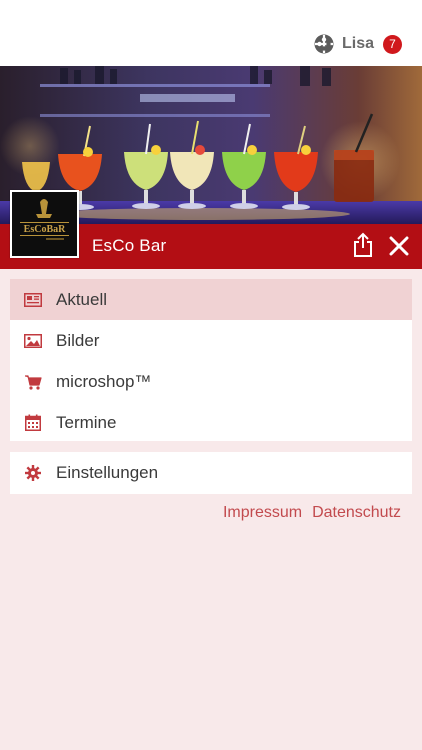 This screenshot has width=422, height=750. I want to click on calendar-icon, so click(33, 423).